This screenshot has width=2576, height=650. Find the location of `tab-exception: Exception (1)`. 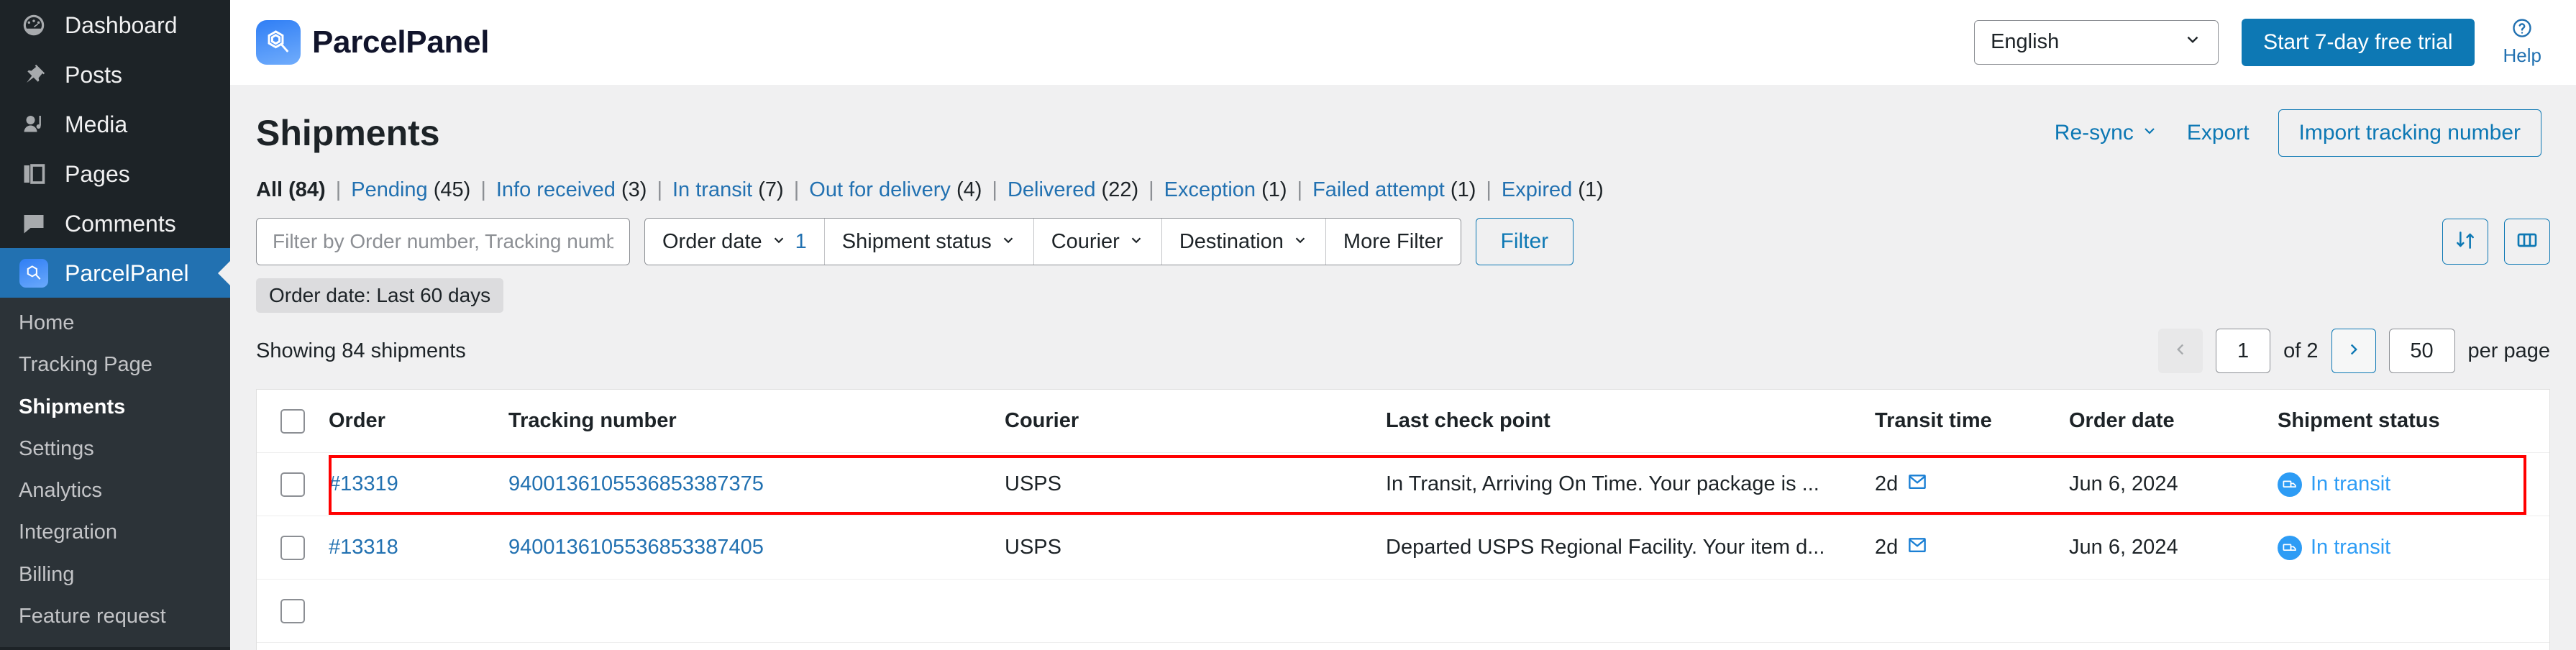

tab-exception: Exception (1) is located at coordinates (1225, 190).